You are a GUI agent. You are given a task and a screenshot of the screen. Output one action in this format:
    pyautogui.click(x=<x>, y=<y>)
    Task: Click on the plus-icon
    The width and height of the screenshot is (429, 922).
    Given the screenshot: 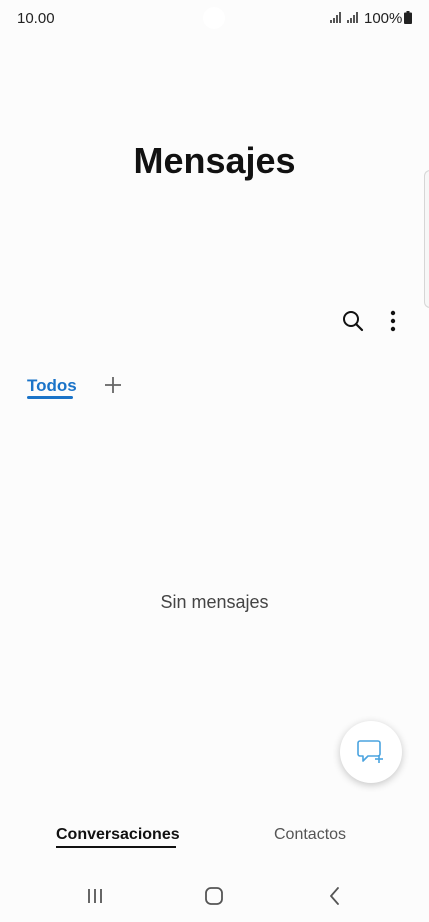 What is the action you would take?
    pyautogui.click(x=113, y=385)
    